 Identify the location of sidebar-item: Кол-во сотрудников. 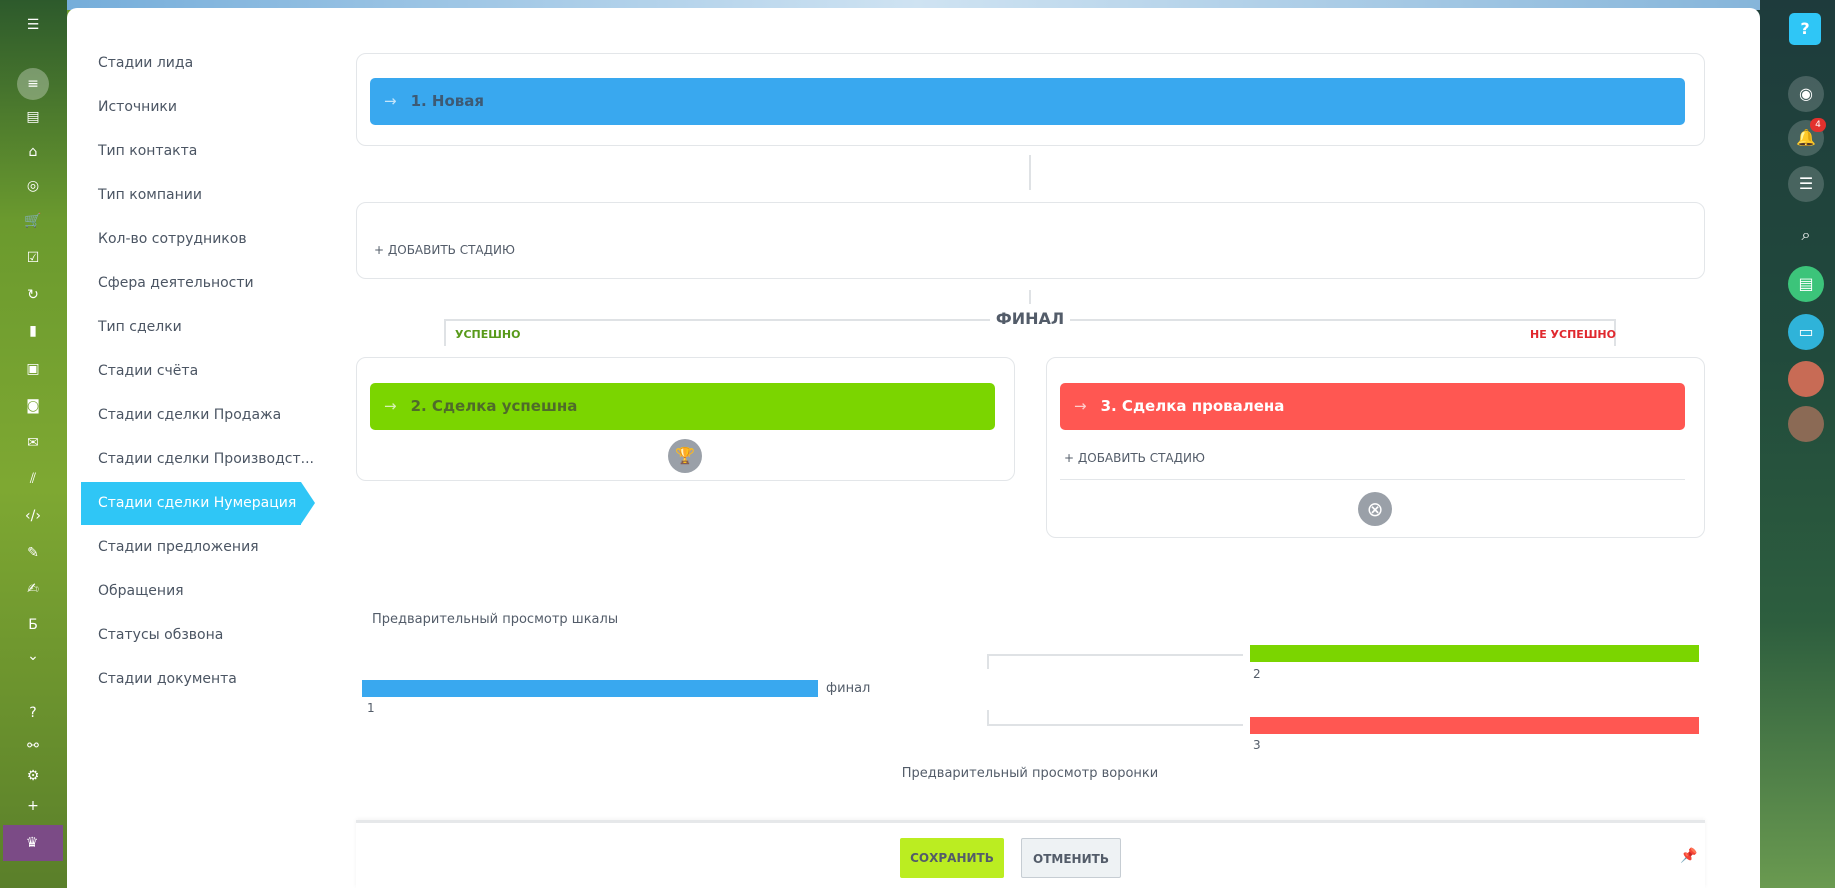
(172, 239).